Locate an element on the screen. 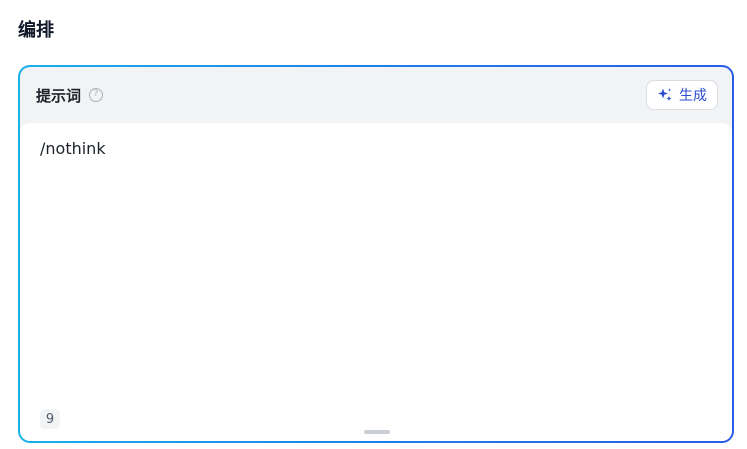 This screenshot has height=449, width=747. prompt-header-left: 提示词 ? is located at coordinates (70, 95).